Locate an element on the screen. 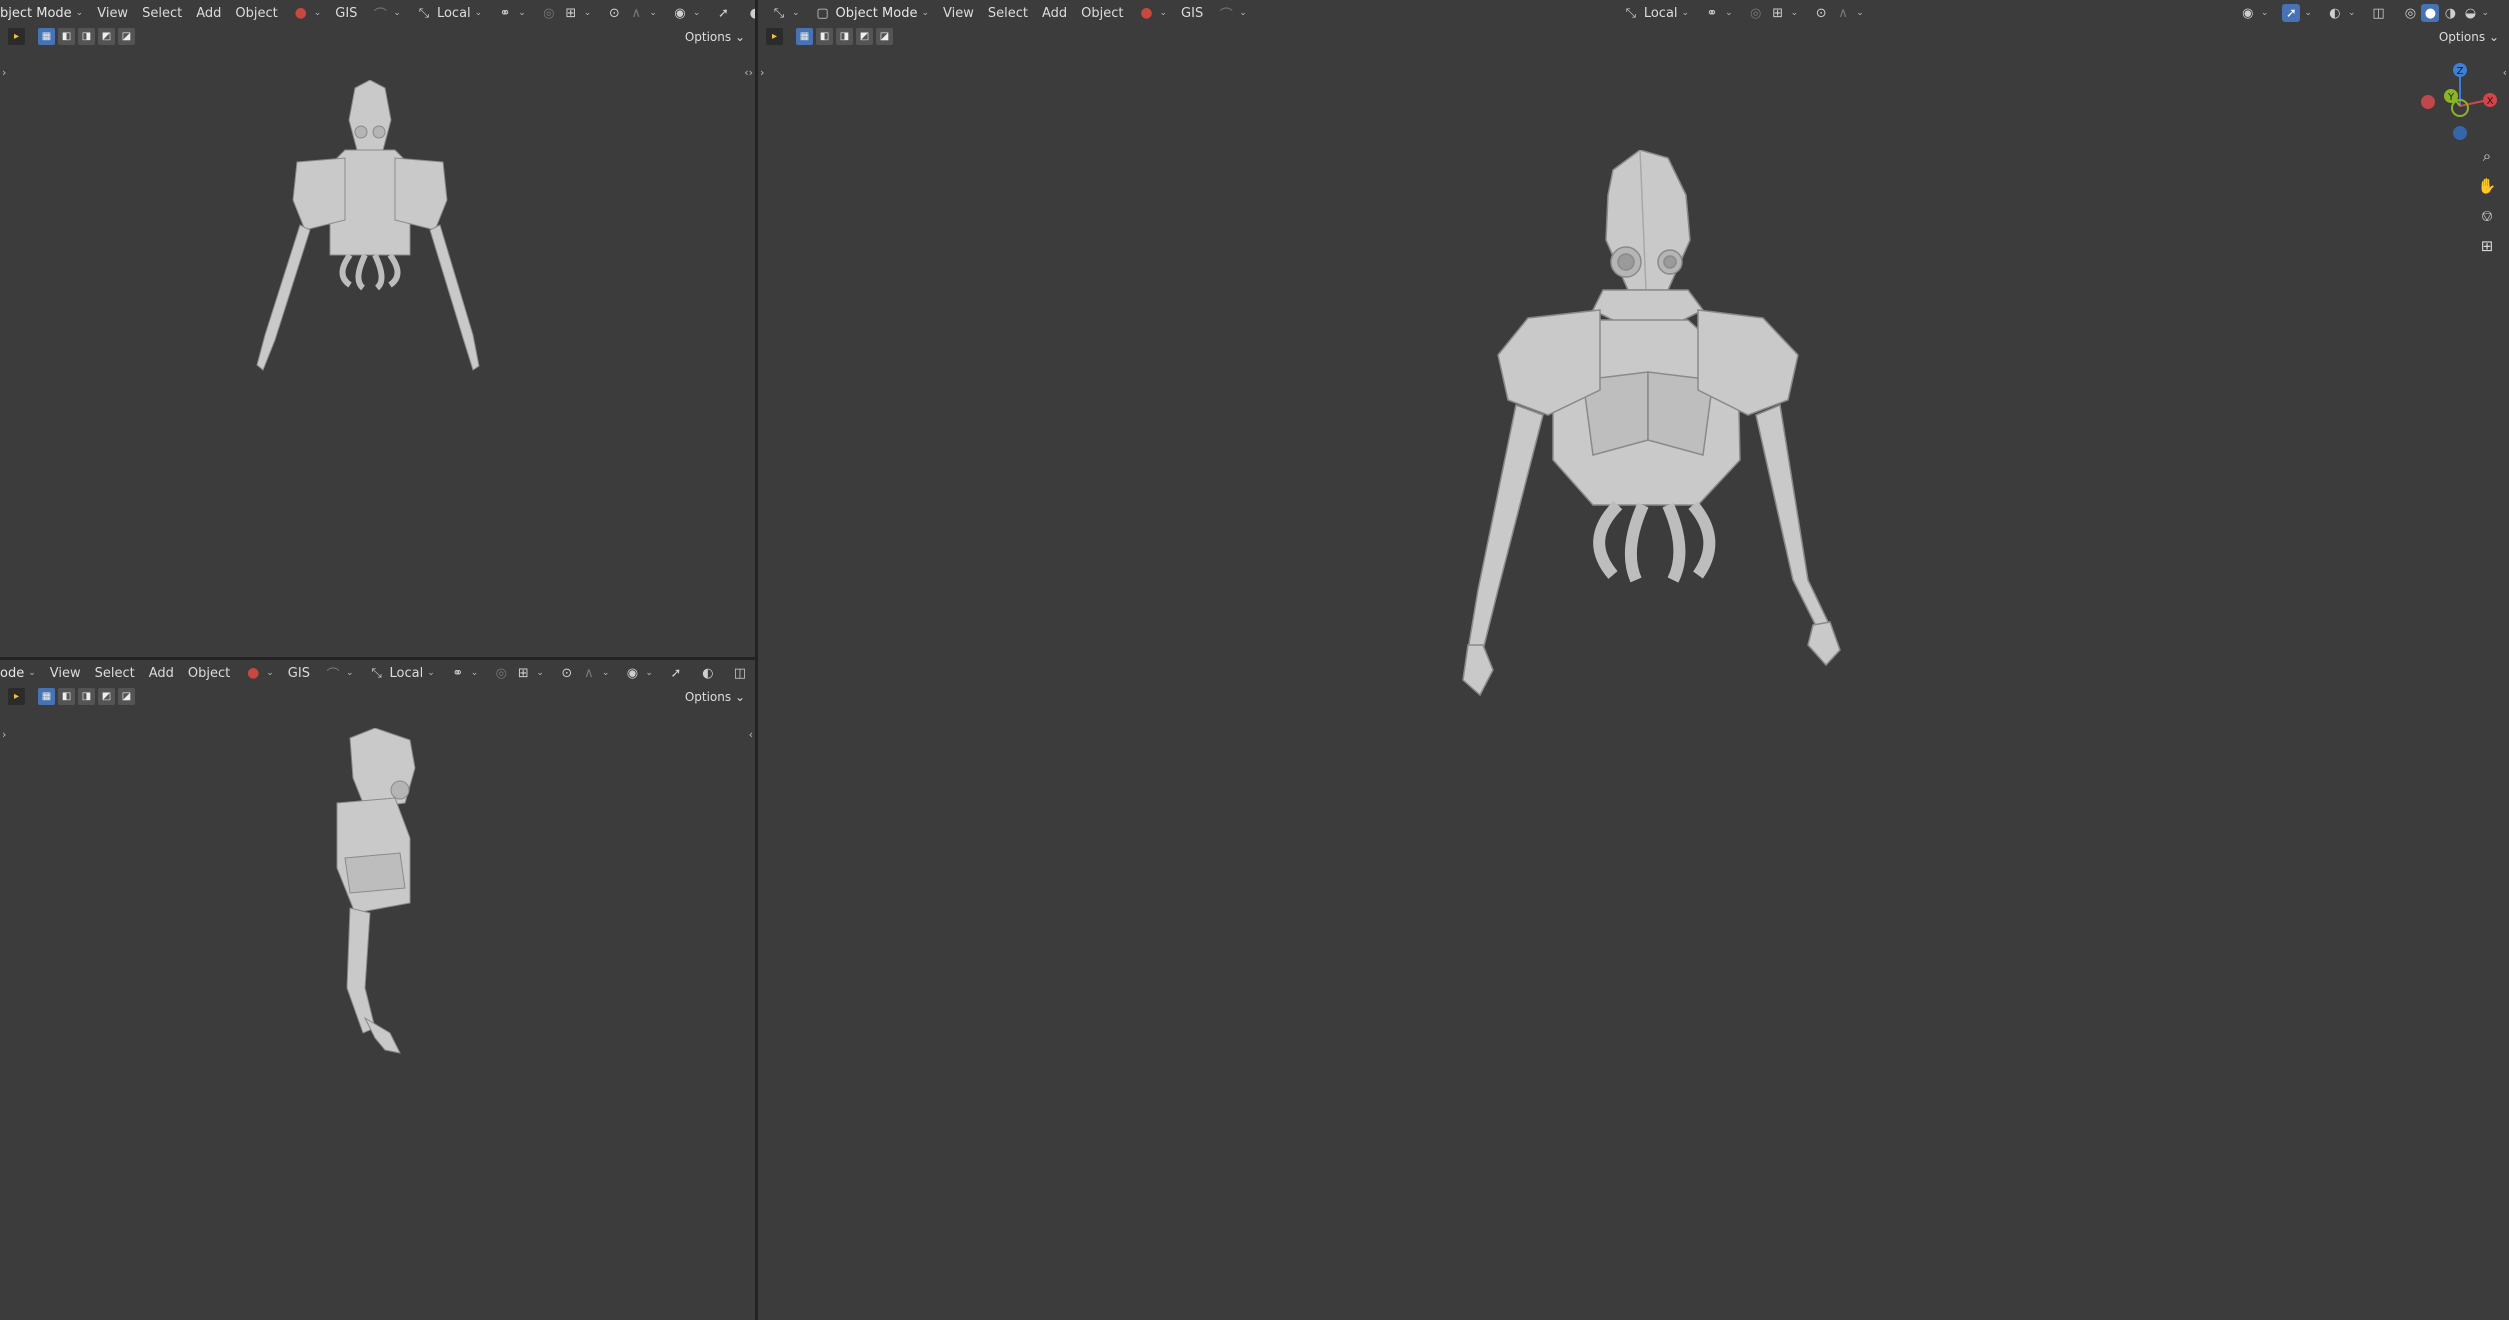 This screenshot has width=2509, height=1320. snap-grid-icon: ⊞ is located at coordinates (1778, 13).